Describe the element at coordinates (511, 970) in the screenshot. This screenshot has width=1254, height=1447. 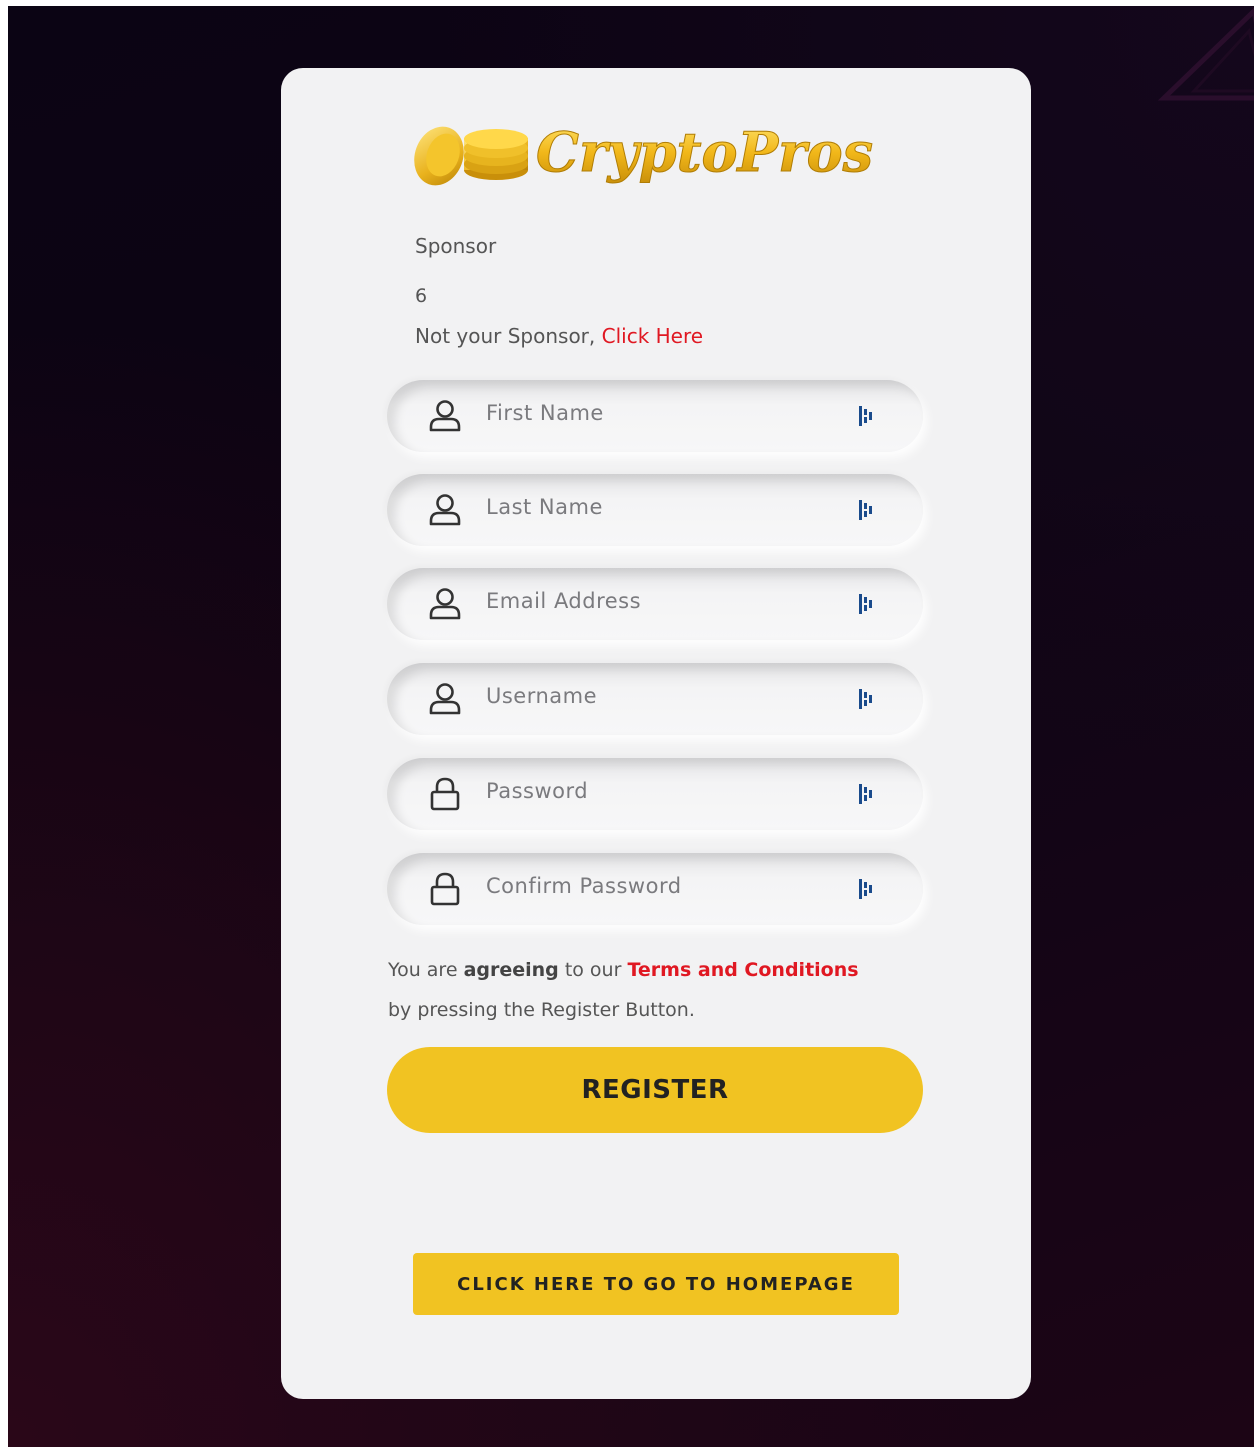
I see `terms-bold: agreeing` at that location.